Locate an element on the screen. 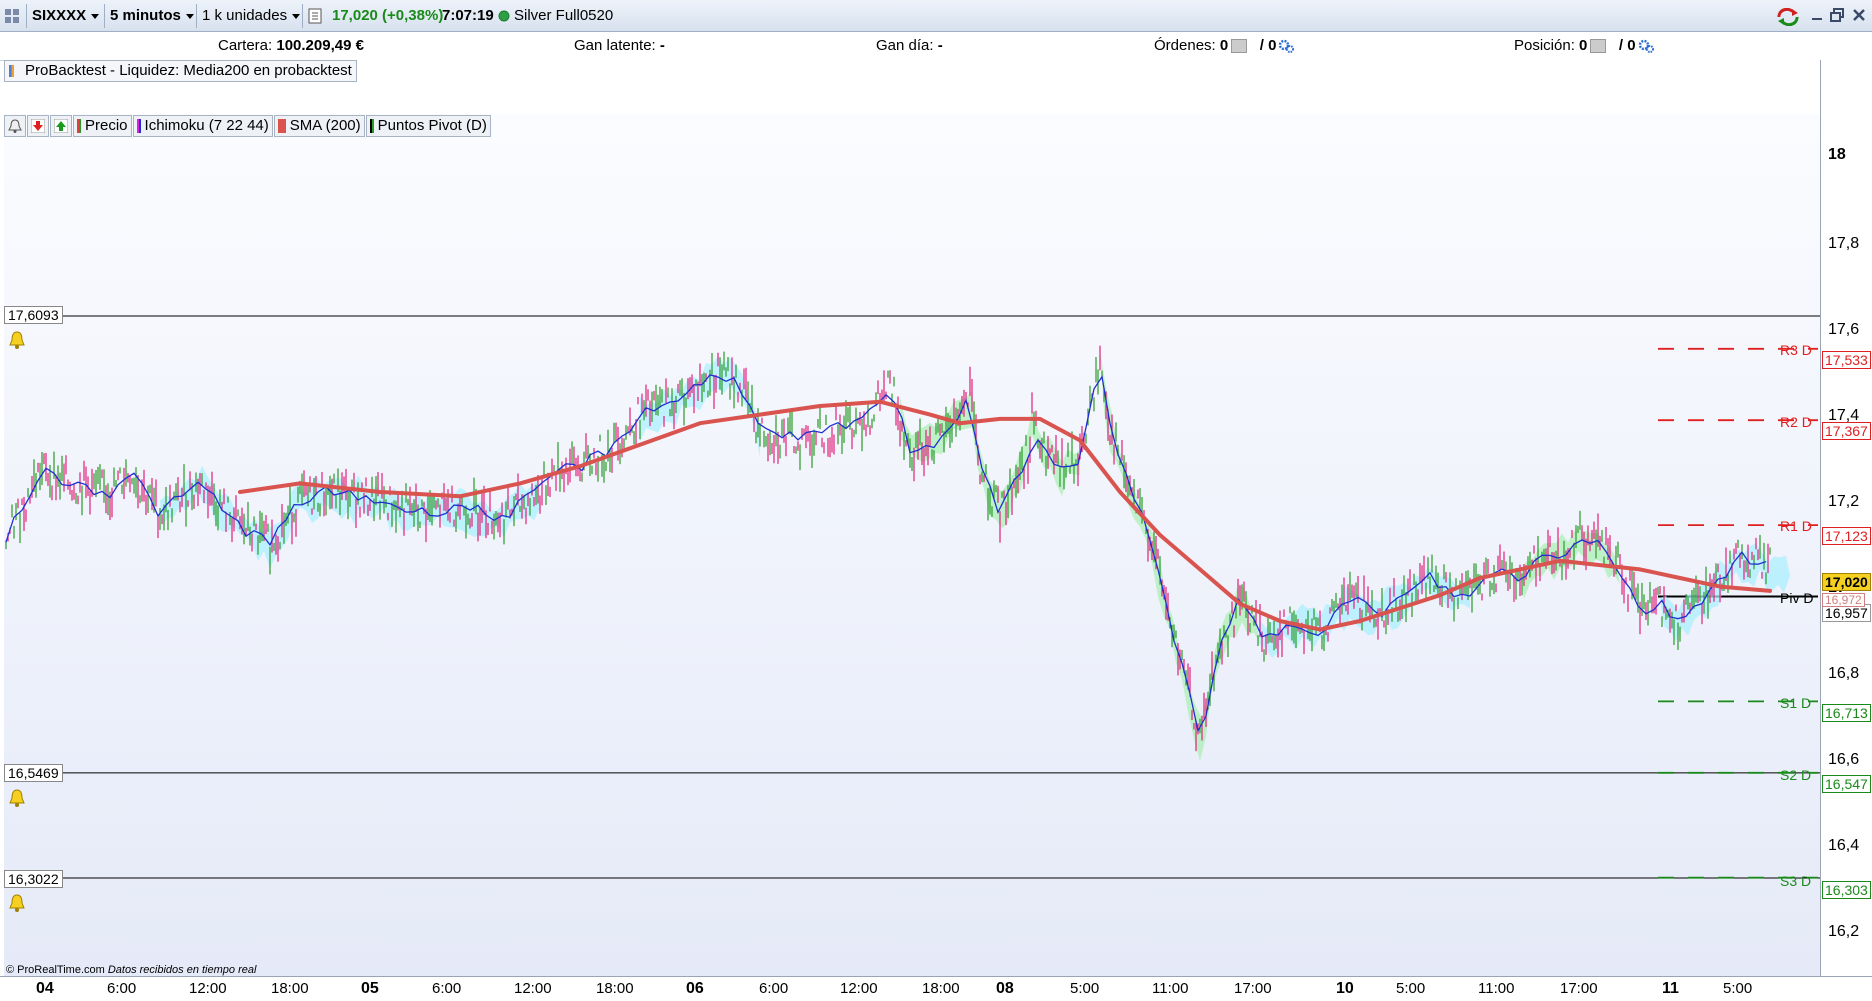  precio-swatch-icon is located at coordinates (79, 126).